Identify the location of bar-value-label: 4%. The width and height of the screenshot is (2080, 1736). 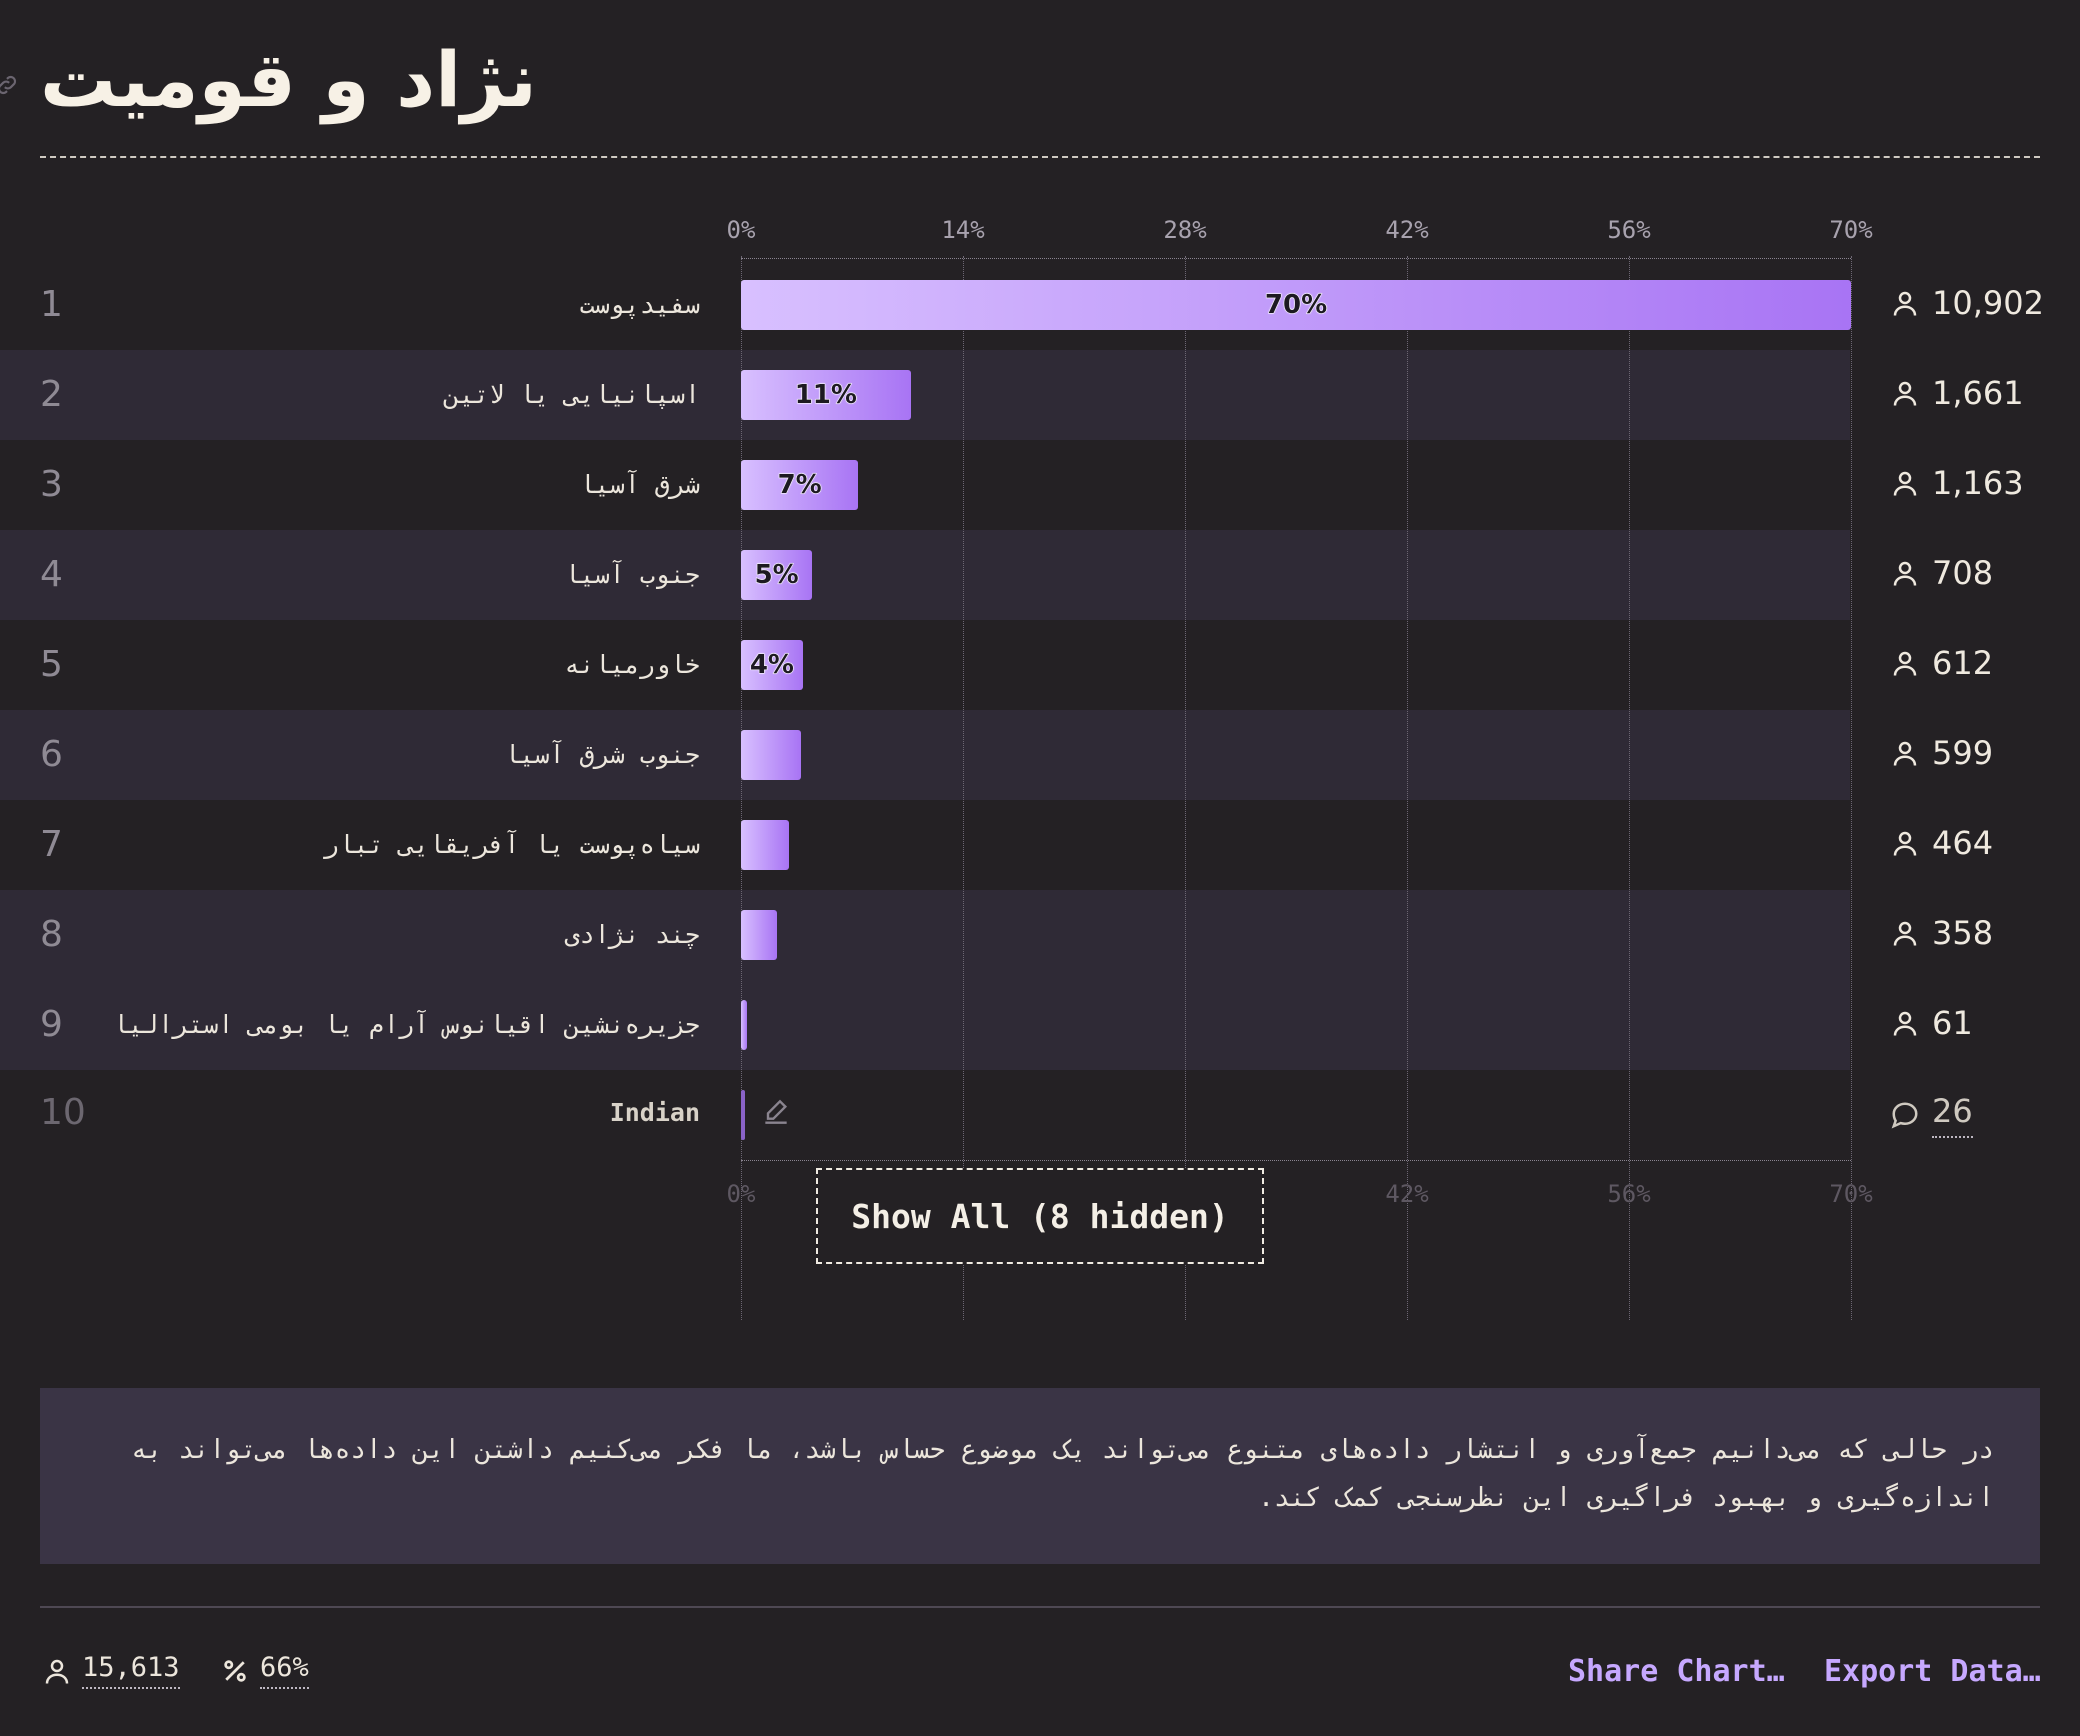
(771, 665).